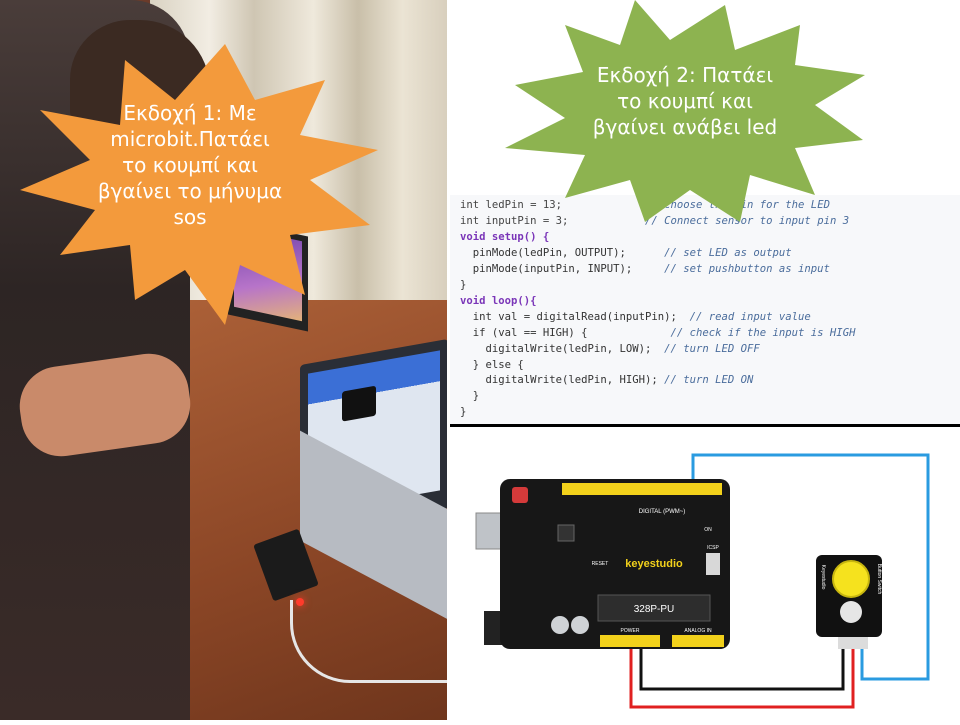  Describe the element at coordinates (559, 380) in the screenshot. I see `code-line: digitalWrite(ledPin, HIGH);` at that location.